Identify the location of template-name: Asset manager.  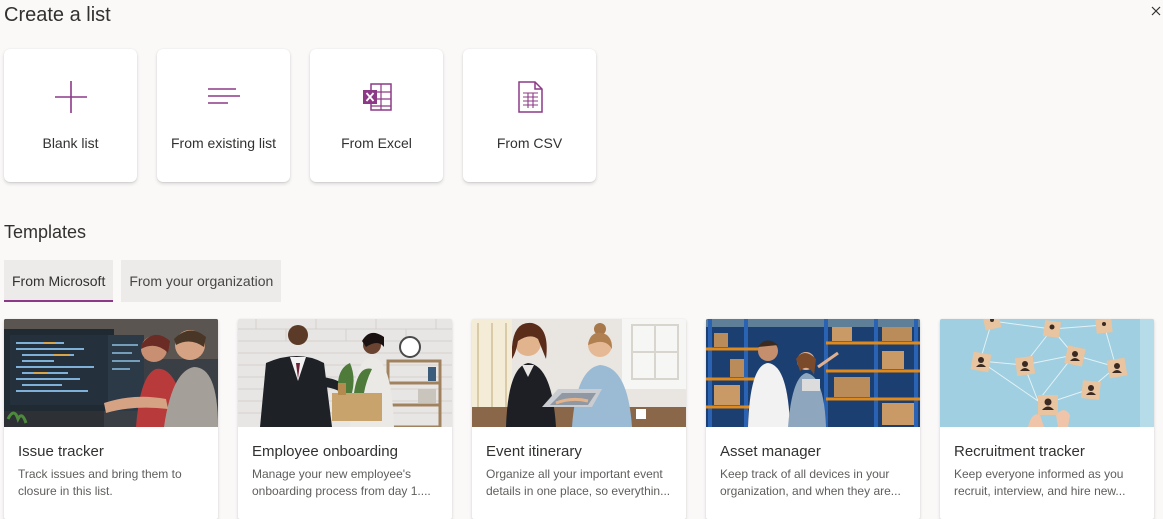
(770, 451).